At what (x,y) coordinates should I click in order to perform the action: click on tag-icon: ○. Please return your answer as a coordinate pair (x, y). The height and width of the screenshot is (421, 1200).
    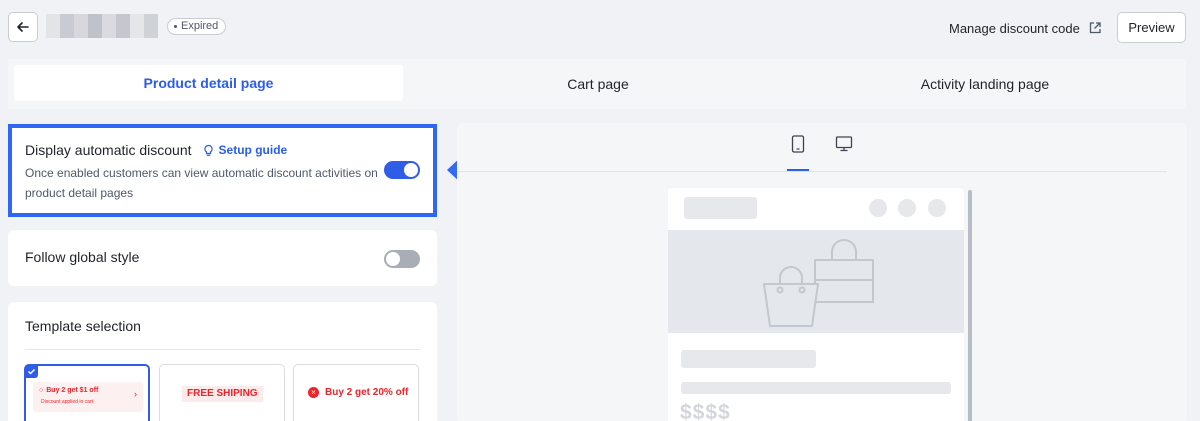
    Looking at the image, I should click on (41, 390).